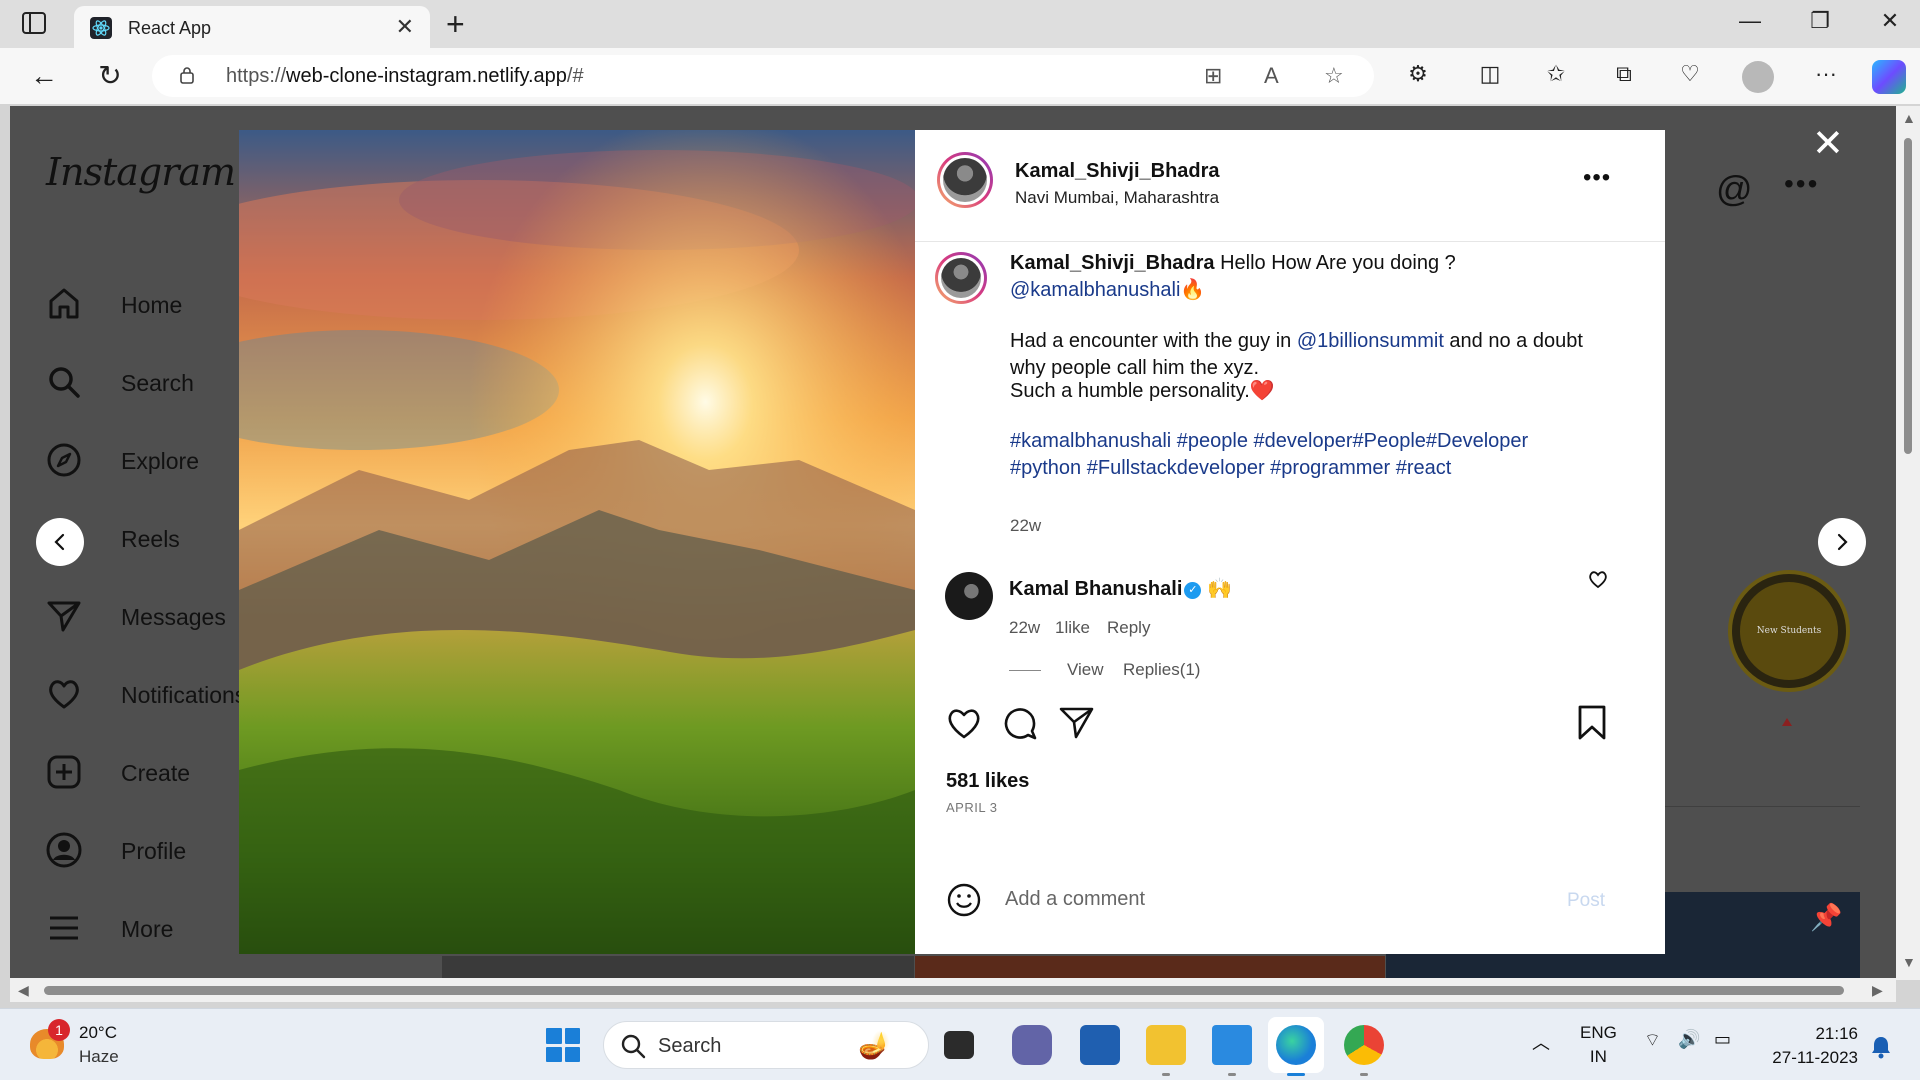 Image resolution: width=1920 pixels, height=1080 pixels. Describe the element at coordinates (64, 460) in the screenshot. I see `compass-icon` at that location.